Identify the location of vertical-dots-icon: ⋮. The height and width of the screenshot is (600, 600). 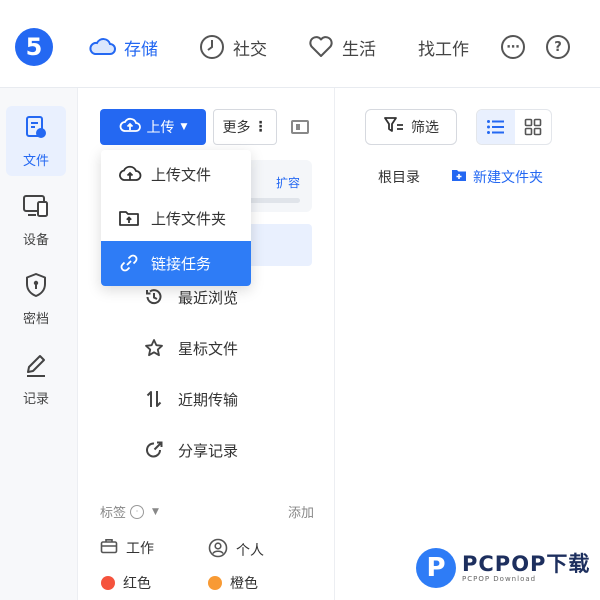
(260, 127).